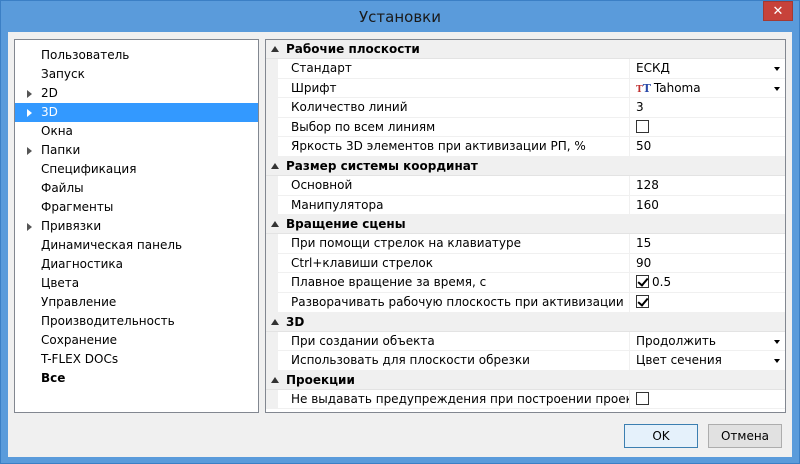 The width and height of the screenshot is (800, 464). I want to click on sidebar-item: Спецификация, so click(136, 169).